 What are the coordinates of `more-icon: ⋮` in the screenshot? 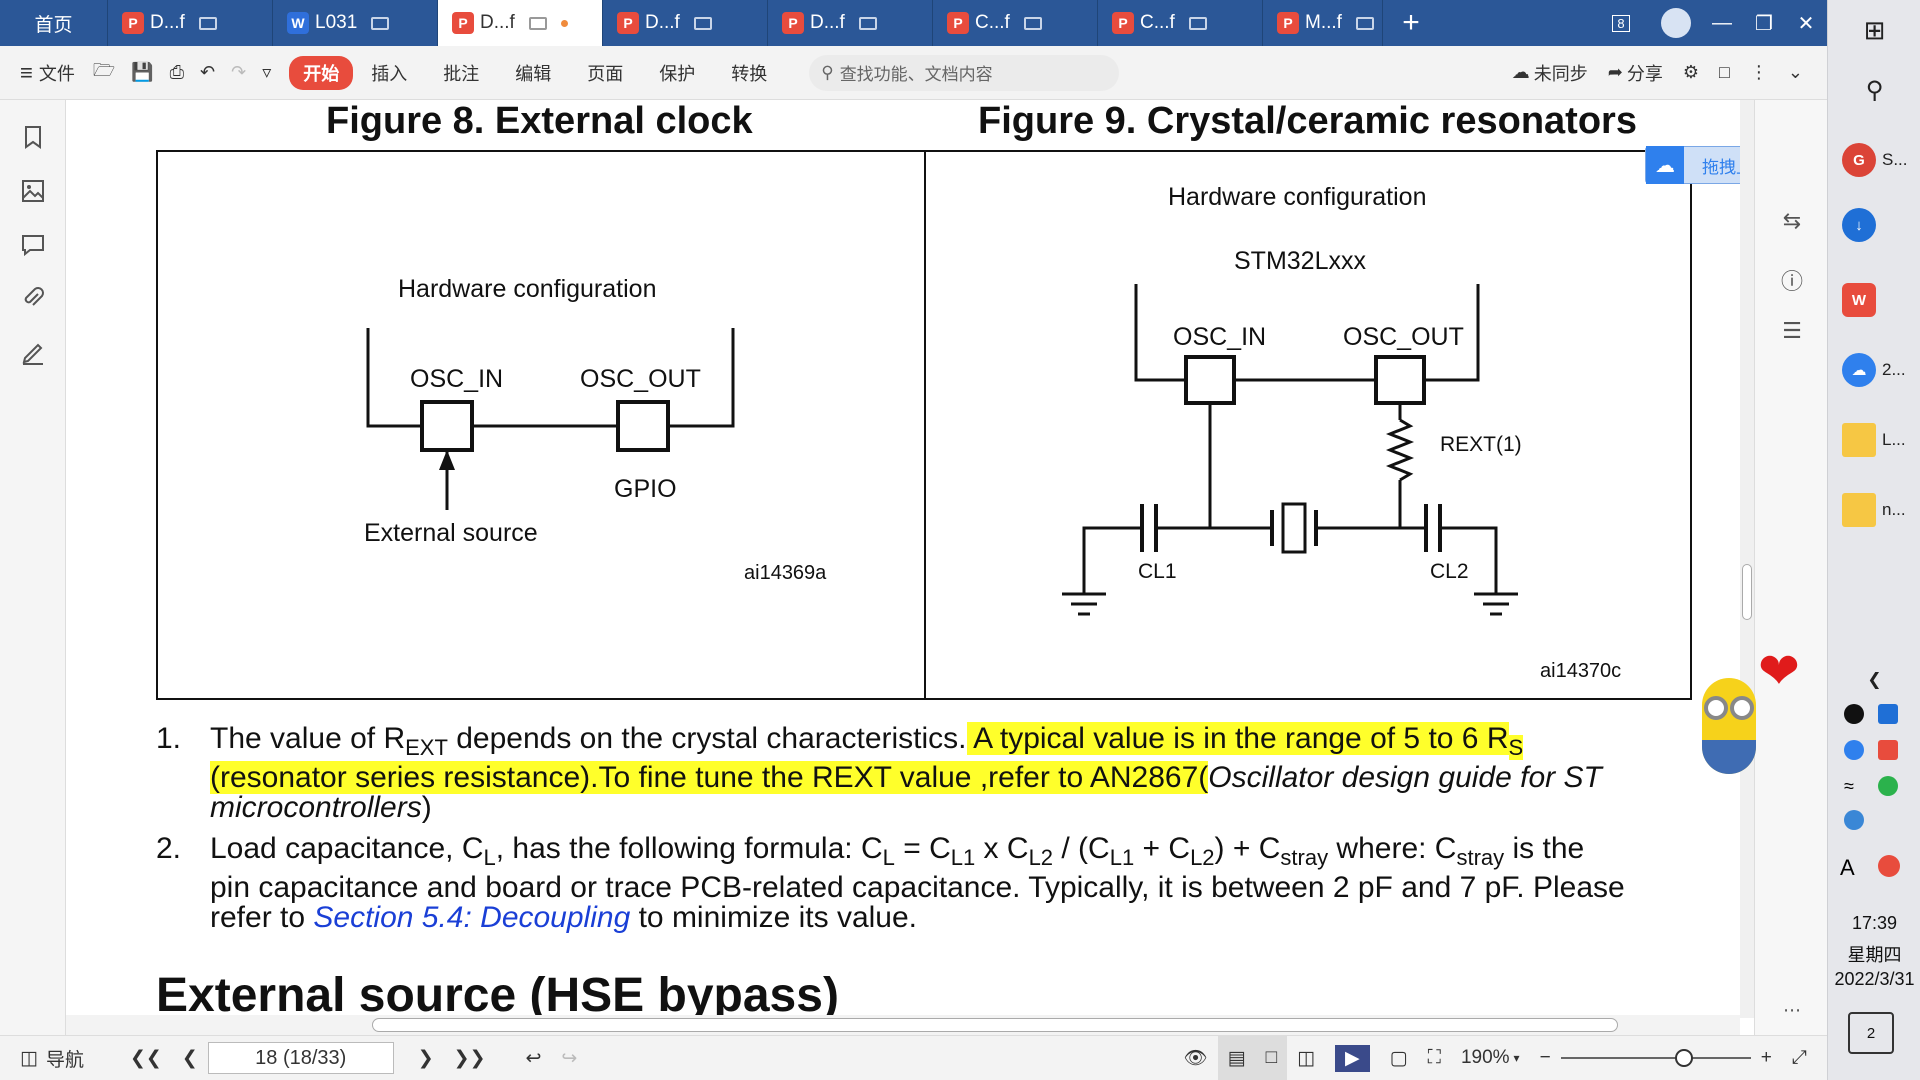 It's located at (1759, 72).